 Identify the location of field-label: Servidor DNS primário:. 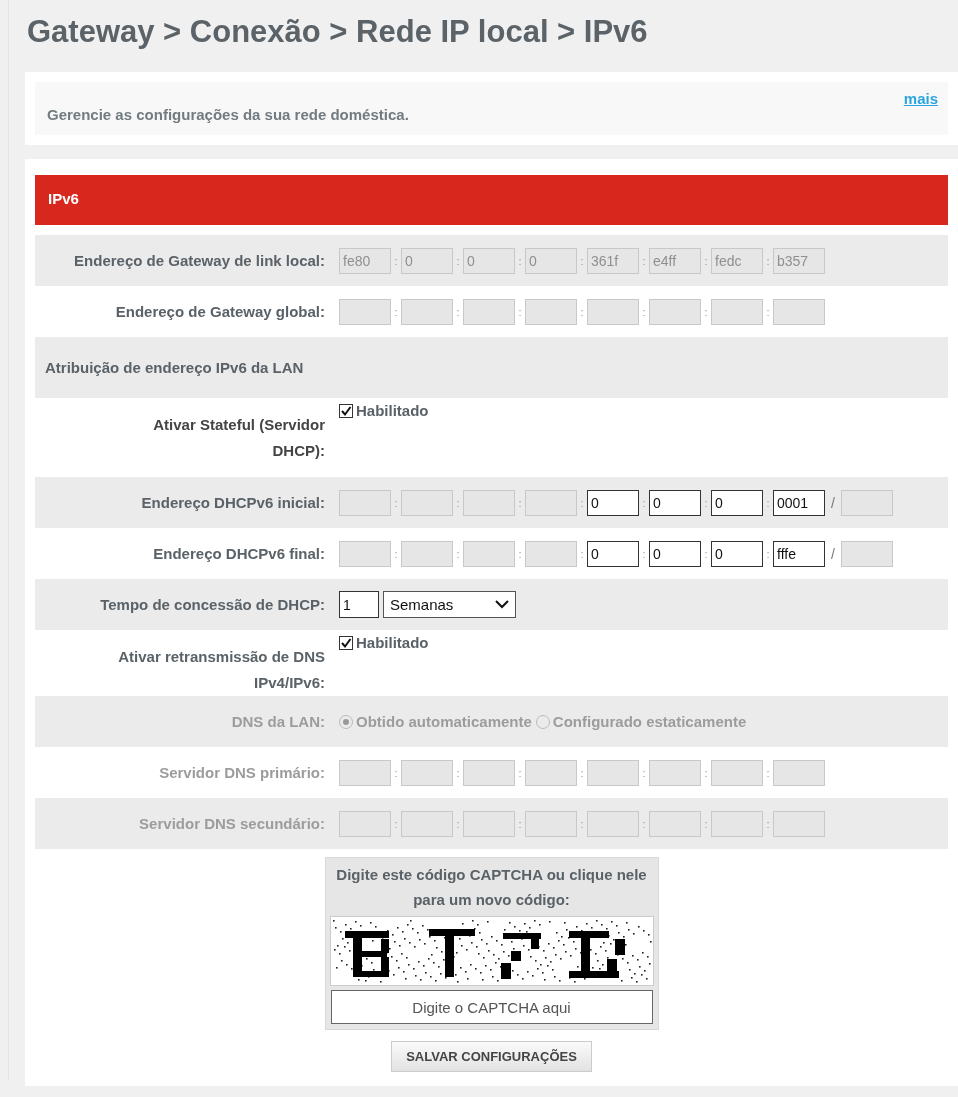
(242, 772).